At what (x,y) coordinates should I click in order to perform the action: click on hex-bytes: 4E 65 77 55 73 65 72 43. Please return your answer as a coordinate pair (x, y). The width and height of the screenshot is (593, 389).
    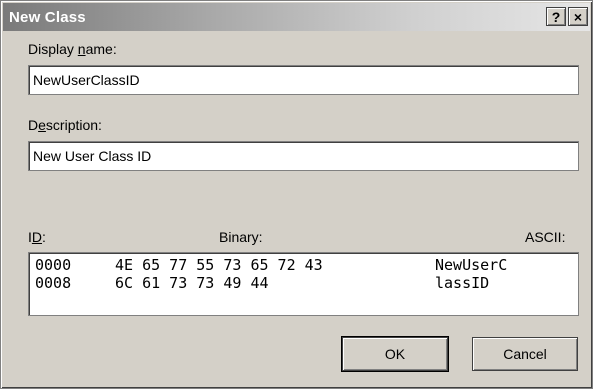
    Looking at the image, I should click on (219, 265).